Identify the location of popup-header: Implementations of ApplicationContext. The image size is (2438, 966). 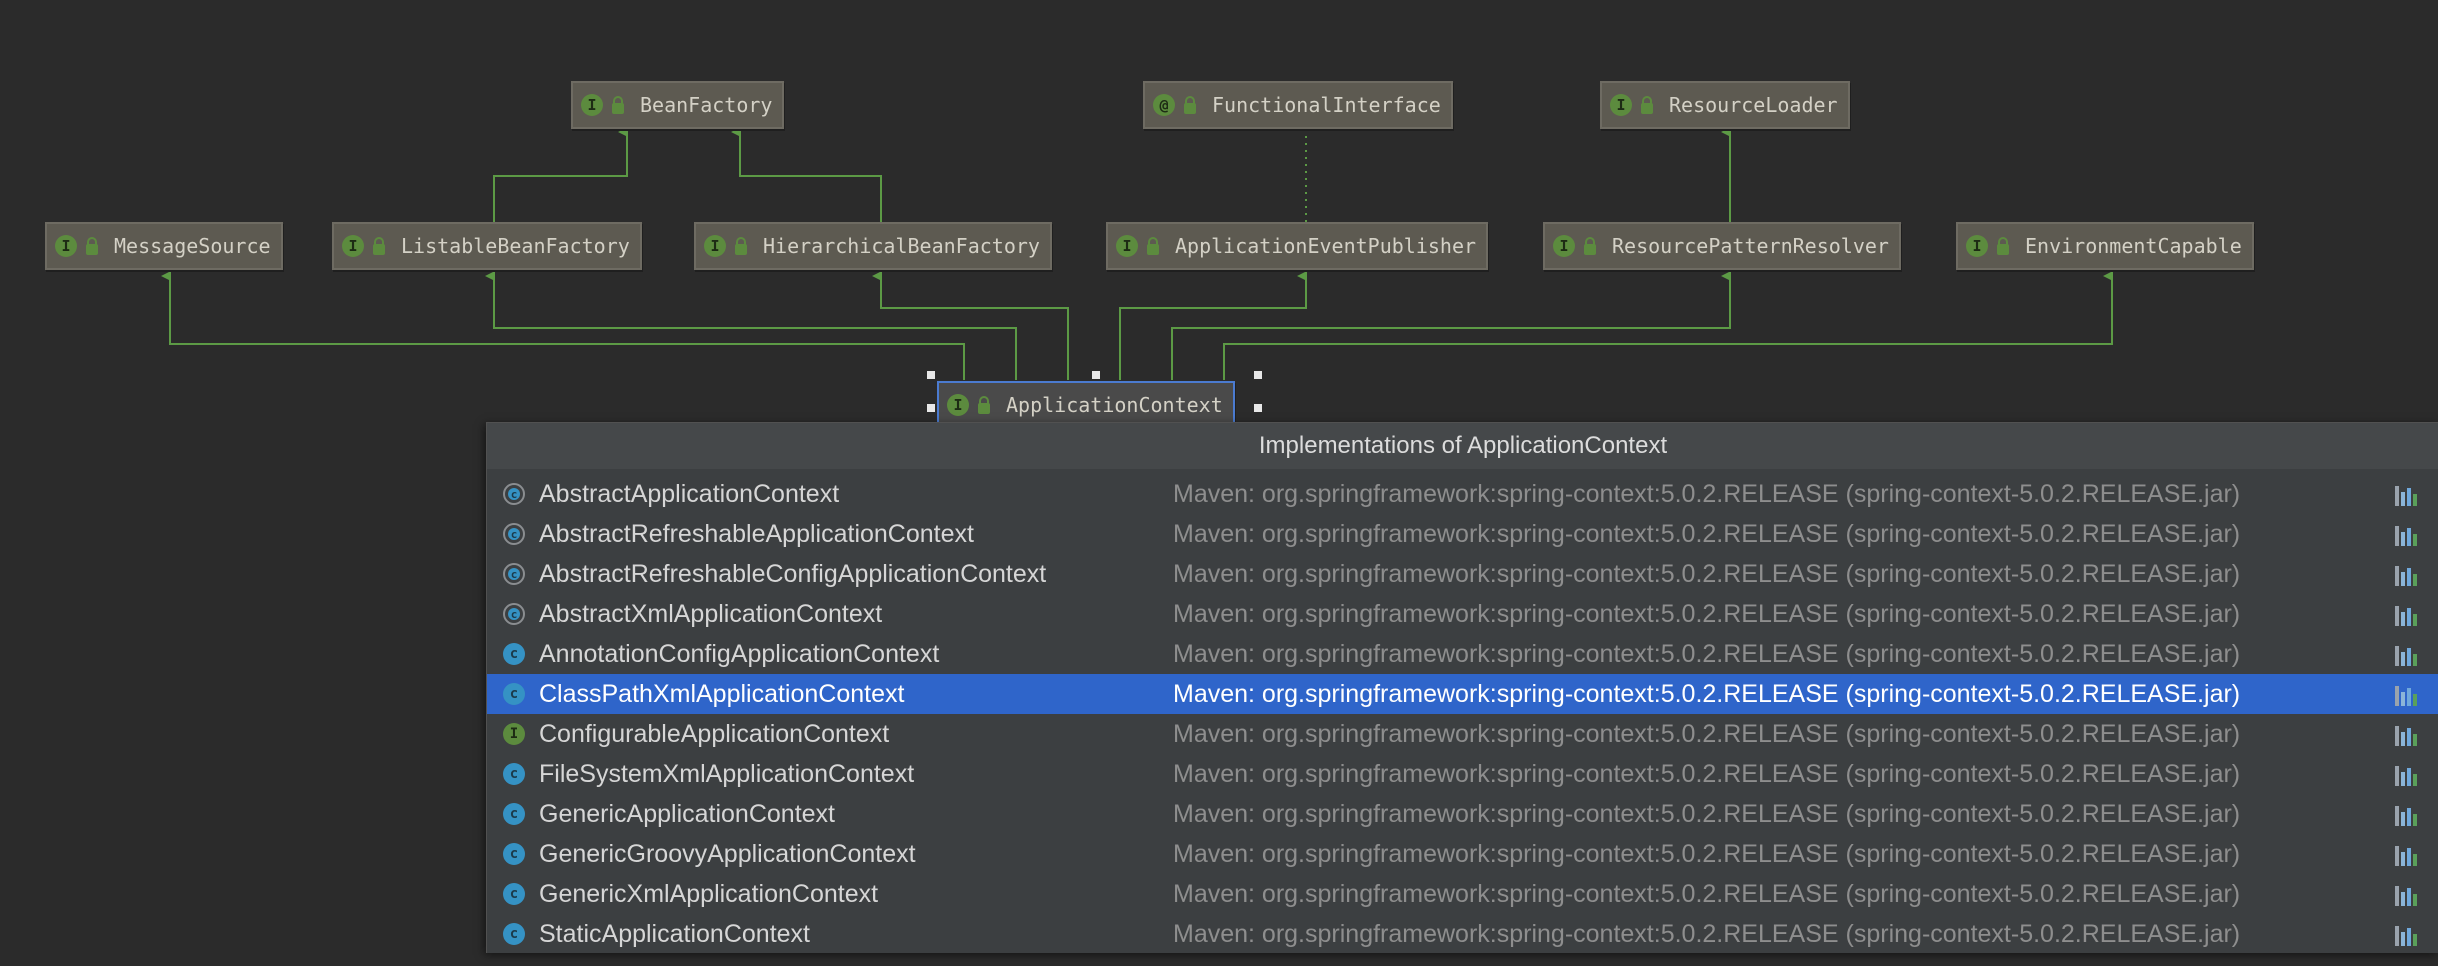
(1462, 446).